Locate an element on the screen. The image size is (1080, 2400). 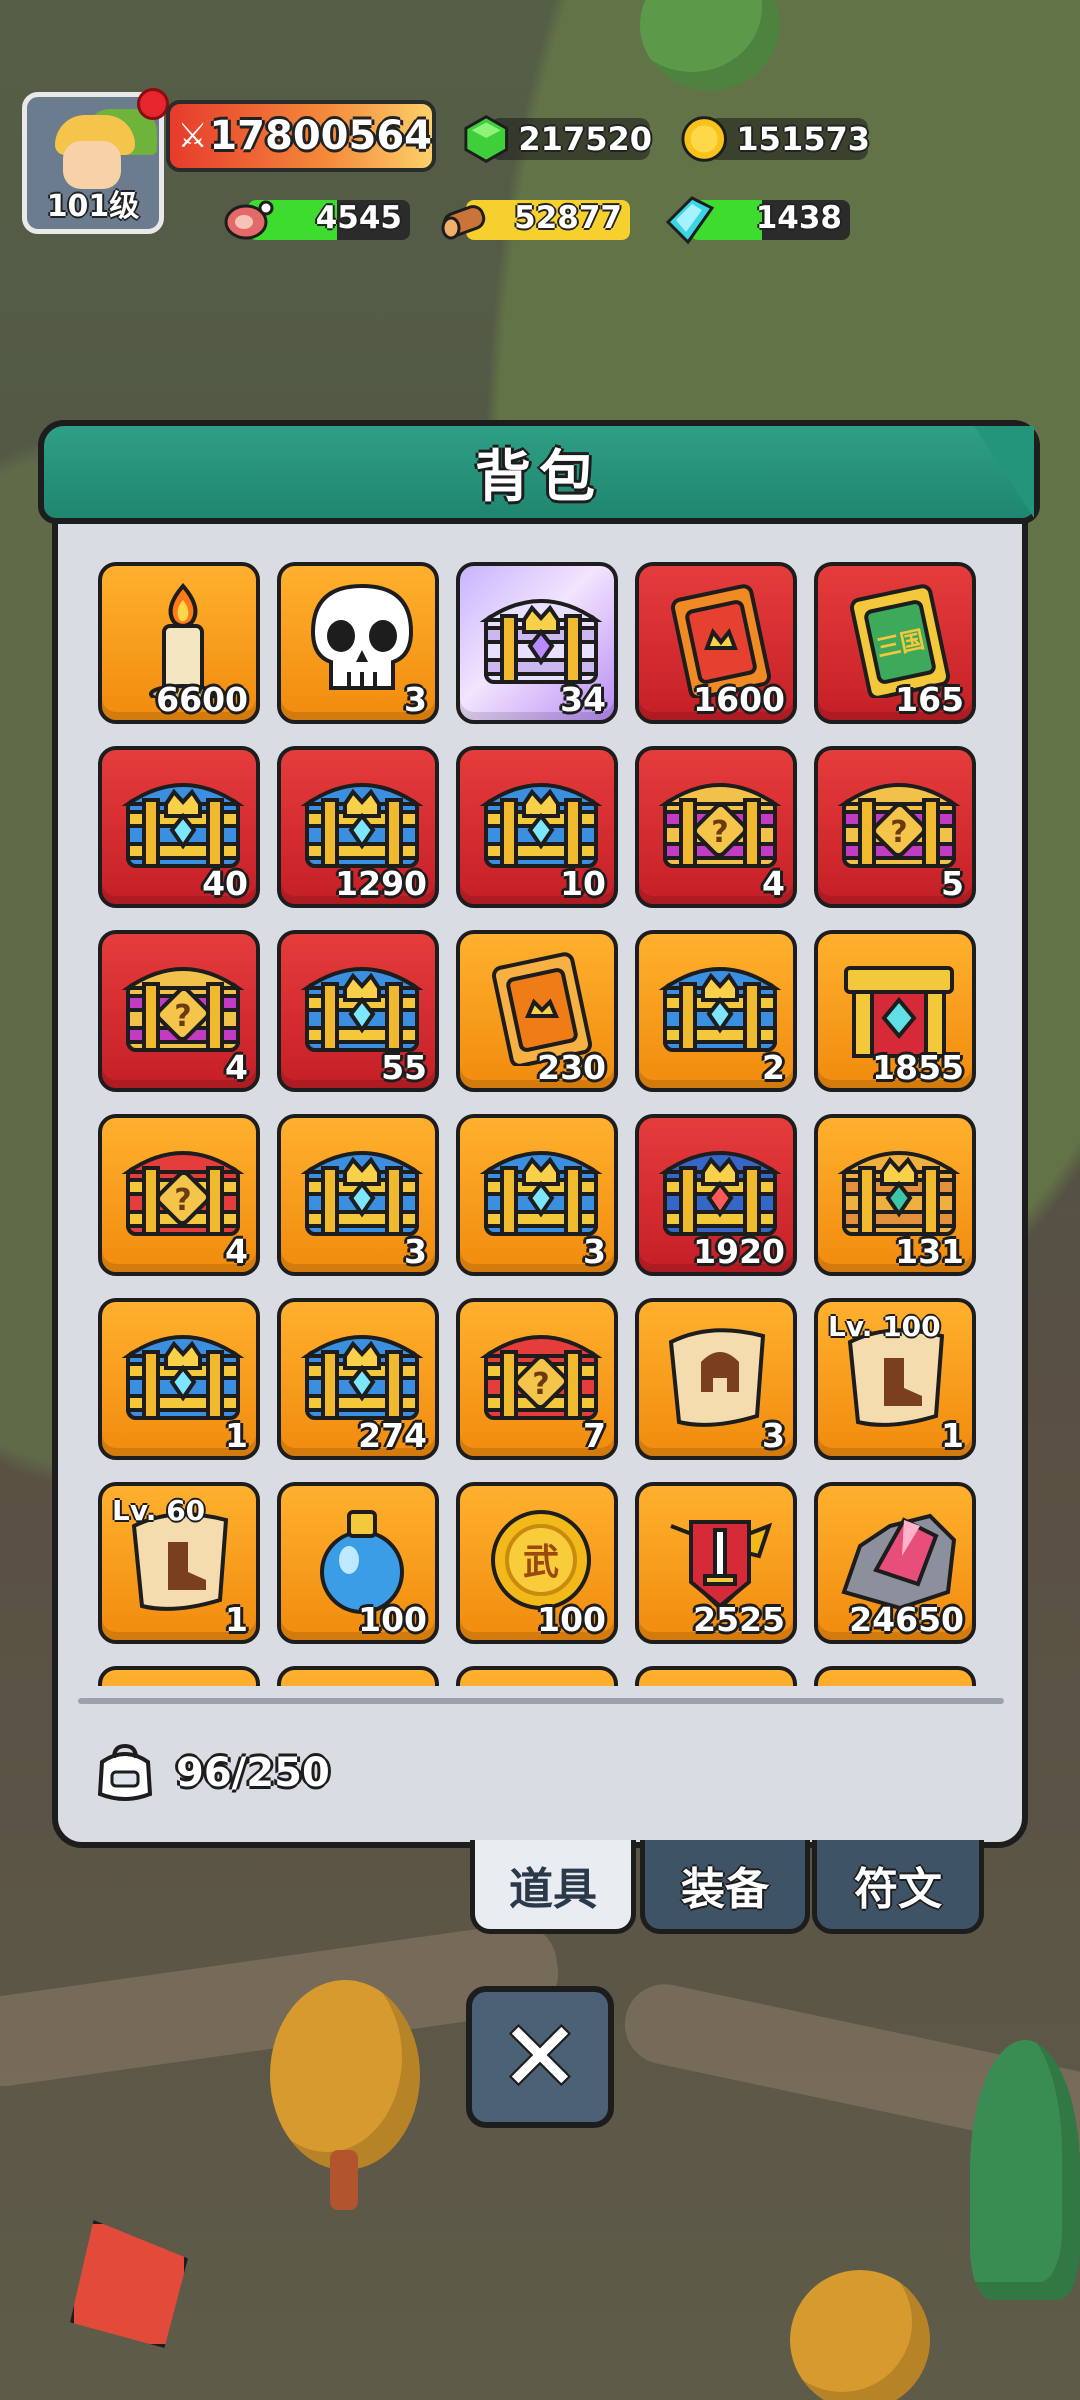
item-count: 1600 is located at coordinates (739, 699).